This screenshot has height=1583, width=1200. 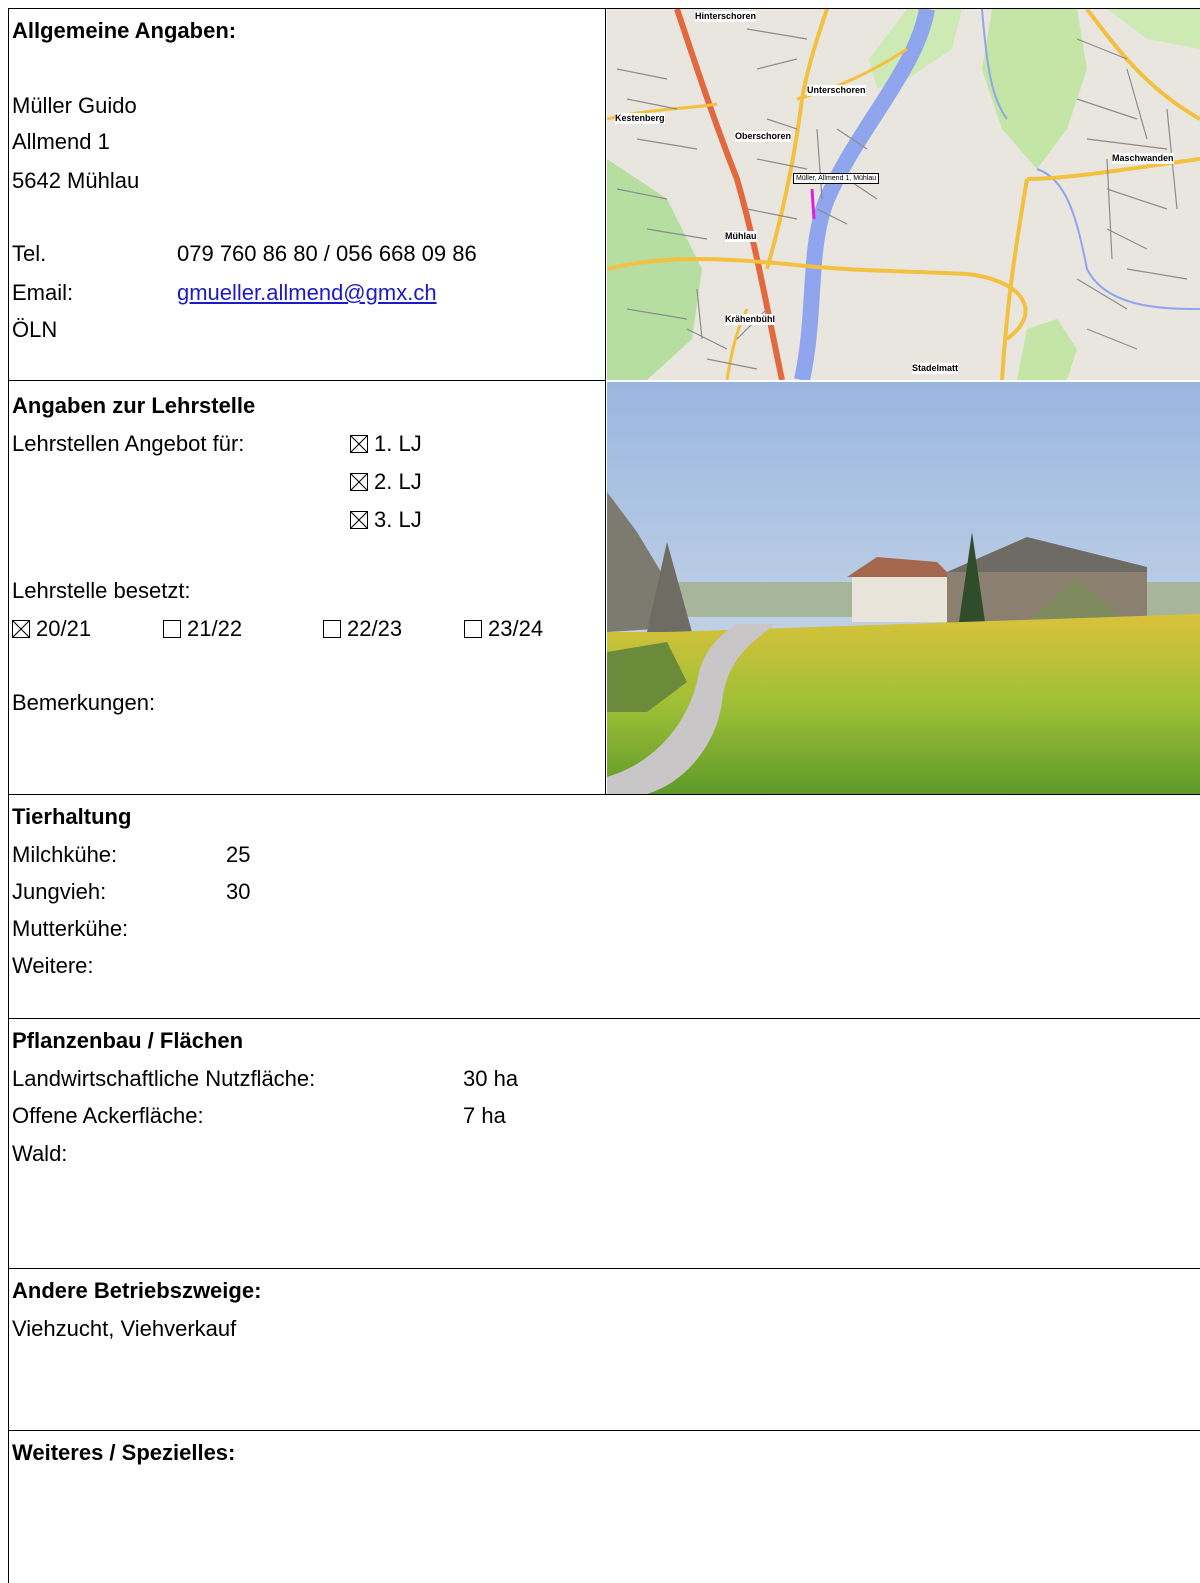 I want to click on crops-label: Wald:, so click(x=40, y=1153).